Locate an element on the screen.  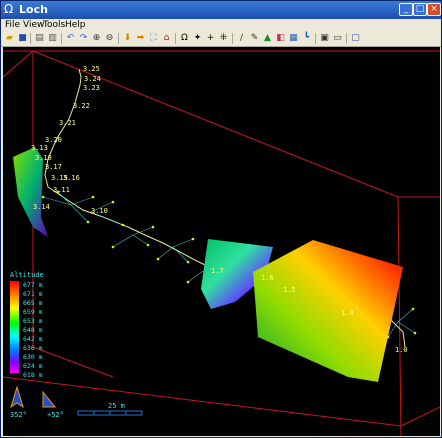
station-label: 1.4 is located at coordinates (347, 313).